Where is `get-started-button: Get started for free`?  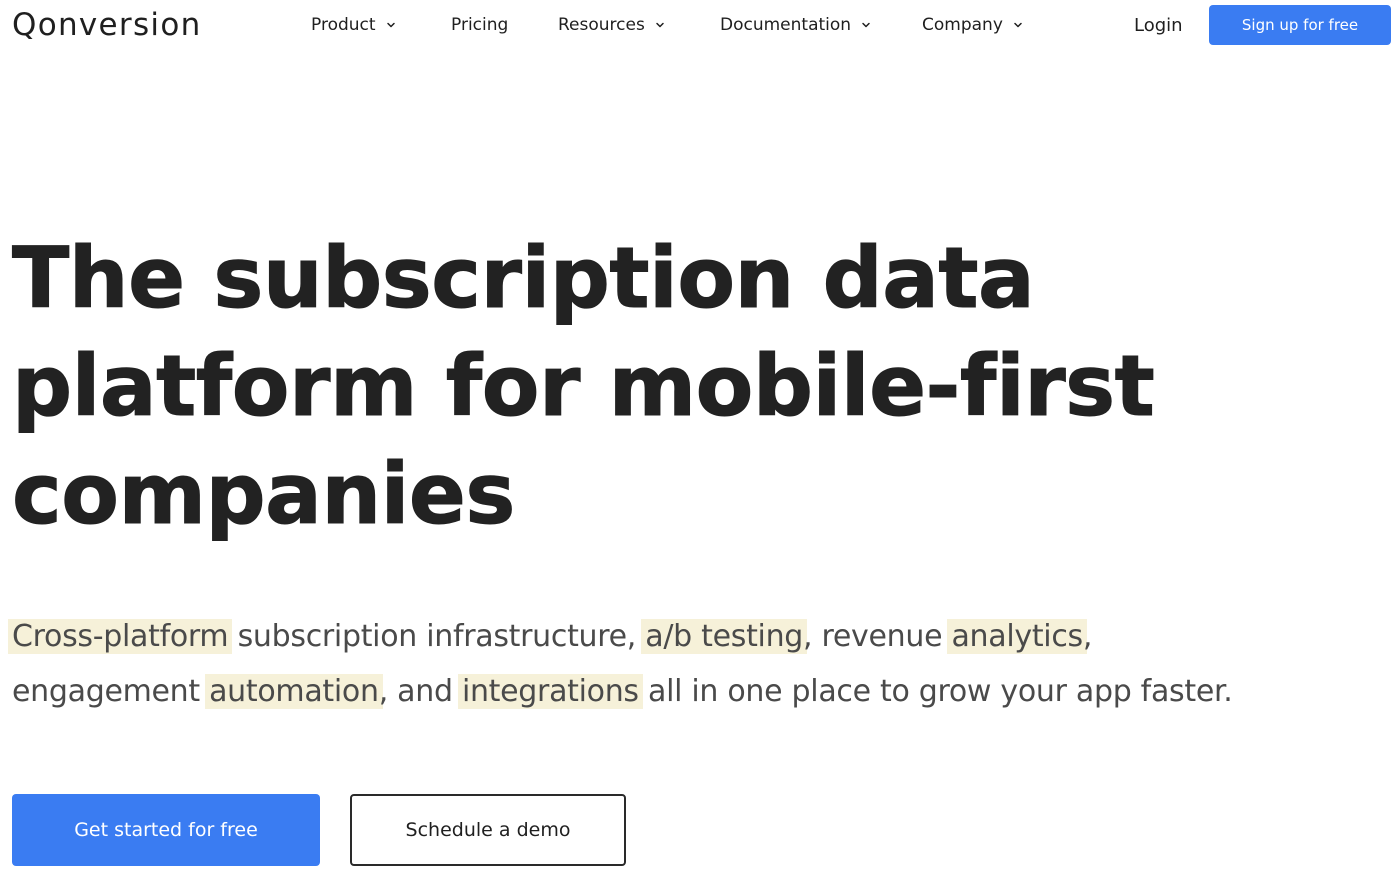
get-started-button: Get started for free is located at coordinates (166, 830).